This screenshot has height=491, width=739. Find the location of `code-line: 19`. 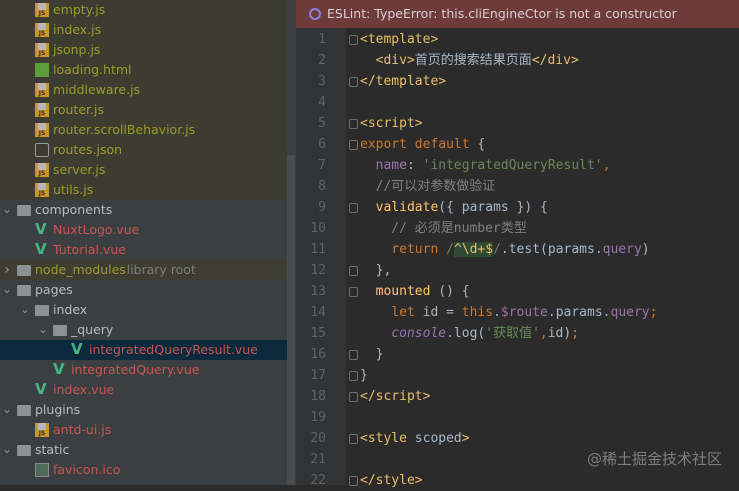

code-line: 19 is located at coordinates (517, 417).